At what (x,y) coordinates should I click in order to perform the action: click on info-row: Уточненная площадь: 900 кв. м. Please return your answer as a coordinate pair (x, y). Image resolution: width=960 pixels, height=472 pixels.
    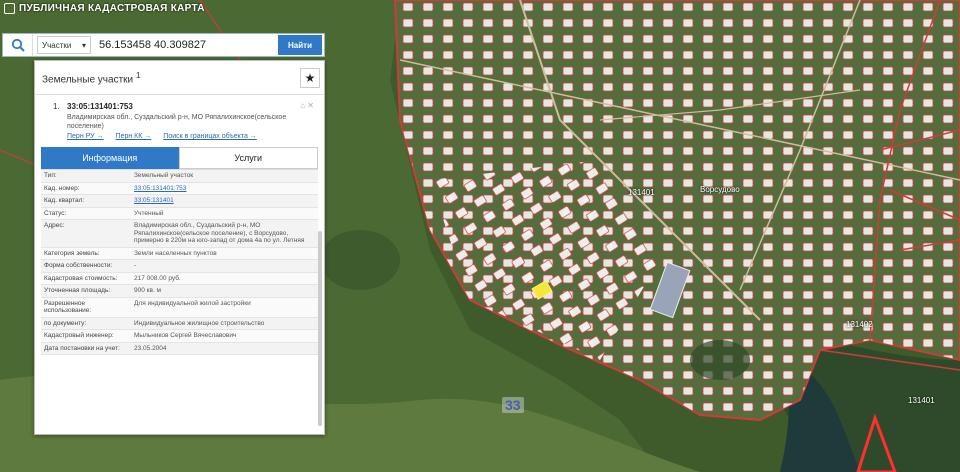
    Looking at the image, I should click on (179, 291).